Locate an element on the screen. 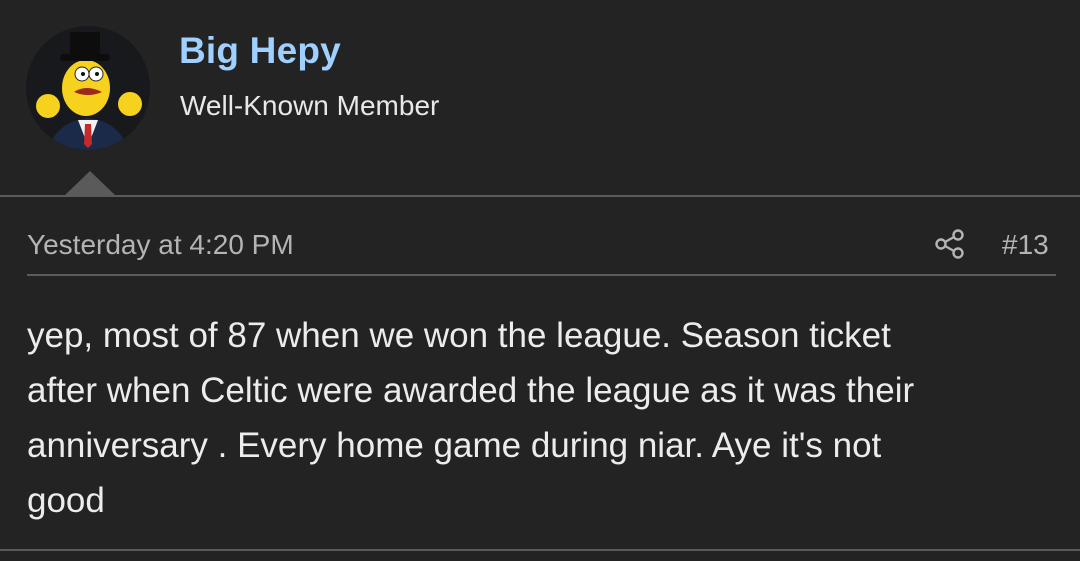 The height and width of the screenshot is (561, 1080). user-avatar is located at coordinates (88, 88).